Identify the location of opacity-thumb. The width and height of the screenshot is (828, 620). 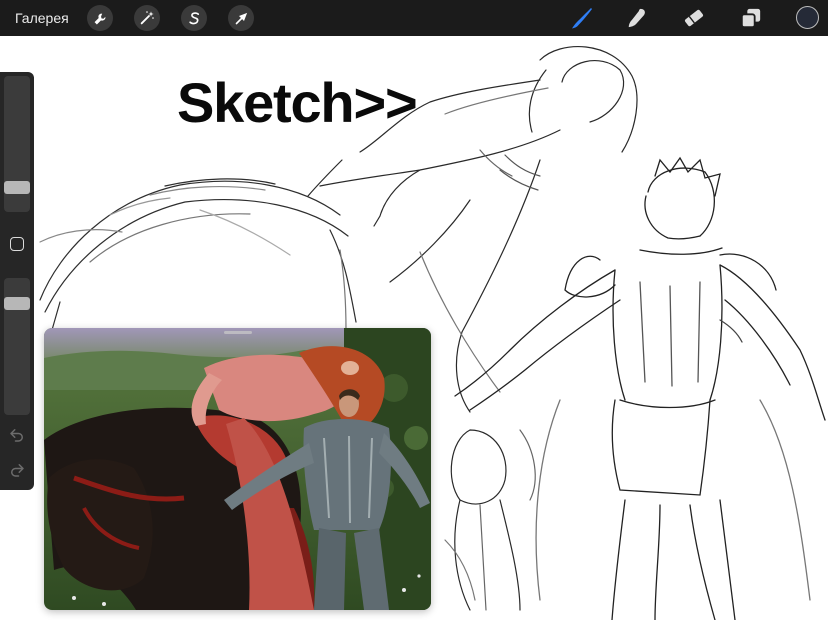
(17, 303).